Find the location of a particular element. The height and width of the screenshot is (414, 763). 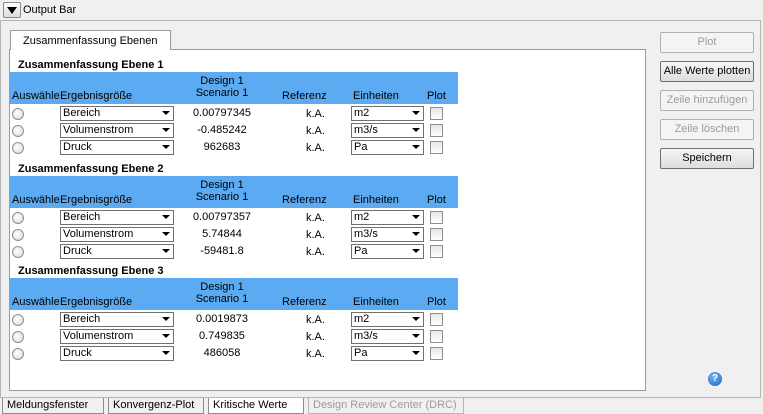

tab-kritische-werte: Kritische Werte is located at coordinates (256, 406).